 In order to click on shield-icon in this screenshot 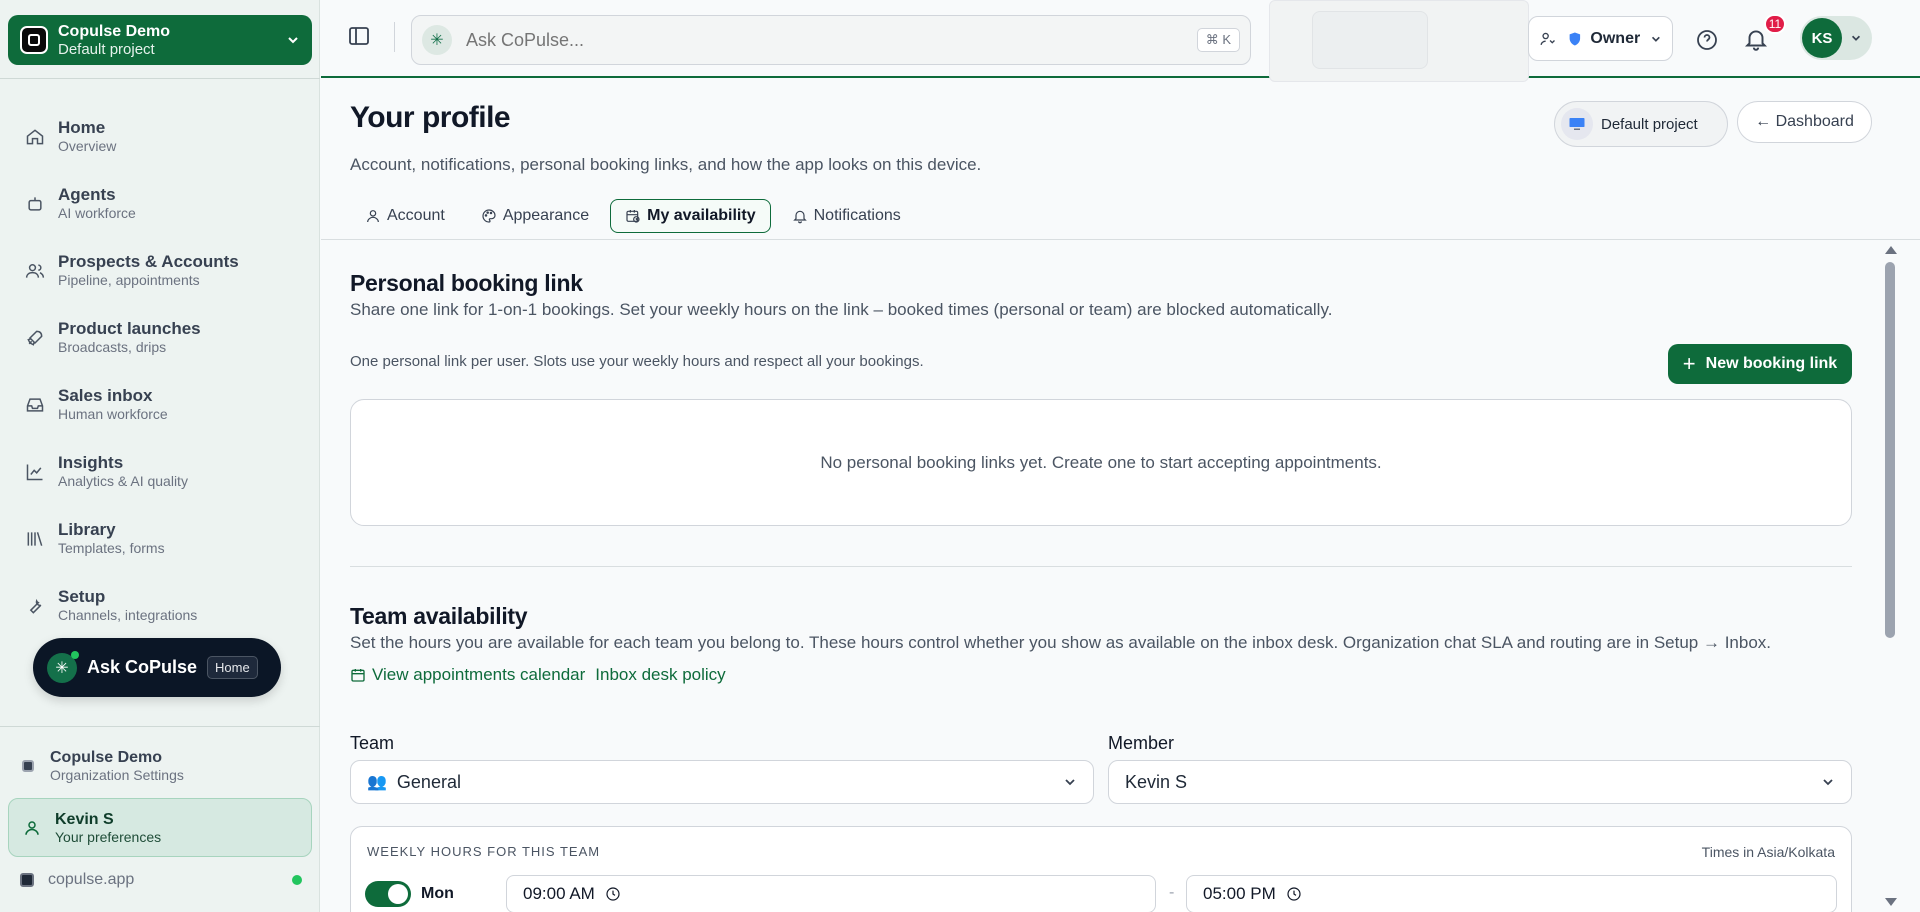, I will do `click(1574, 38)`.